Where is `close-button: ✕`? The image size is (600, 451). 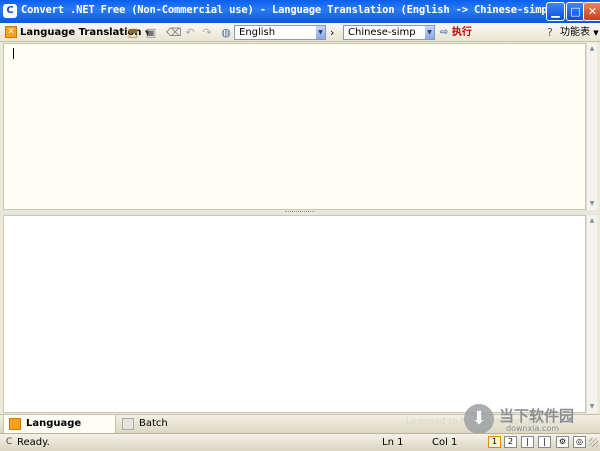 close-button: ✕ is located at coordinates (591, 11).